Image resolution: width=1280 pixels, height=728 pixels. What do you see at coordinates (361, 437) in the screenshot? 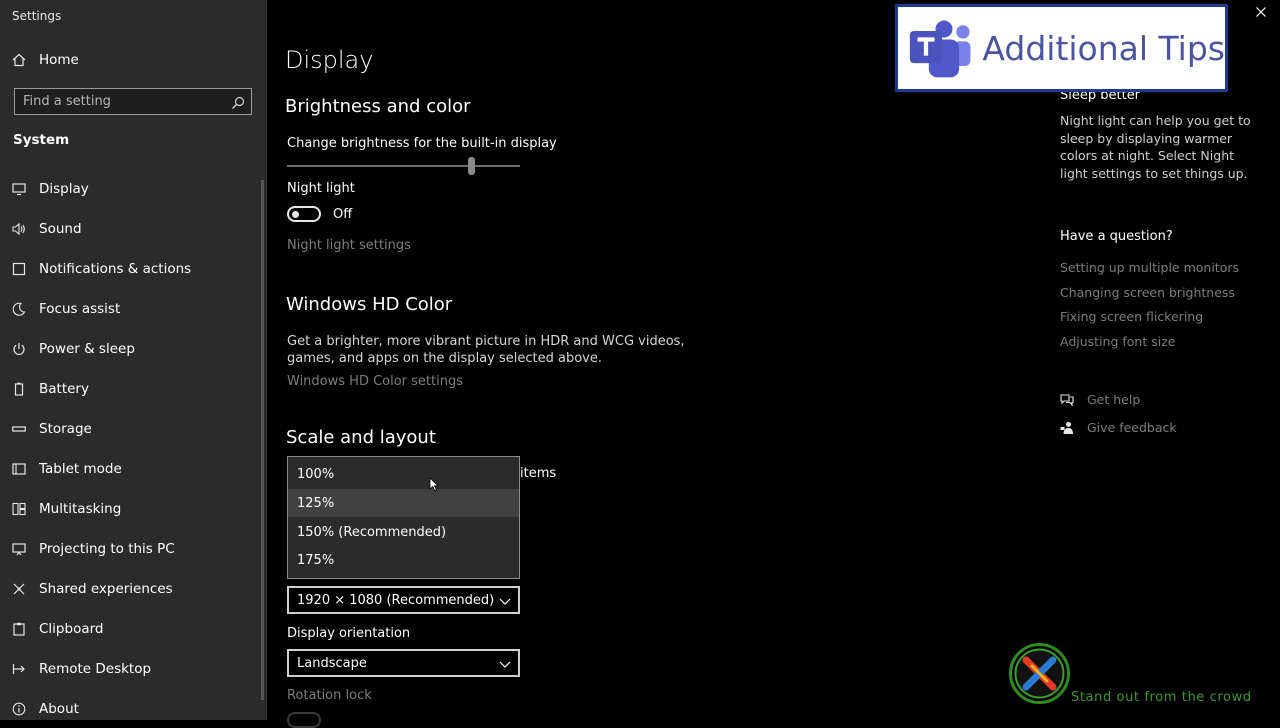
I see `scale-heading: Scale and layout` at bounding box center [361, 437].